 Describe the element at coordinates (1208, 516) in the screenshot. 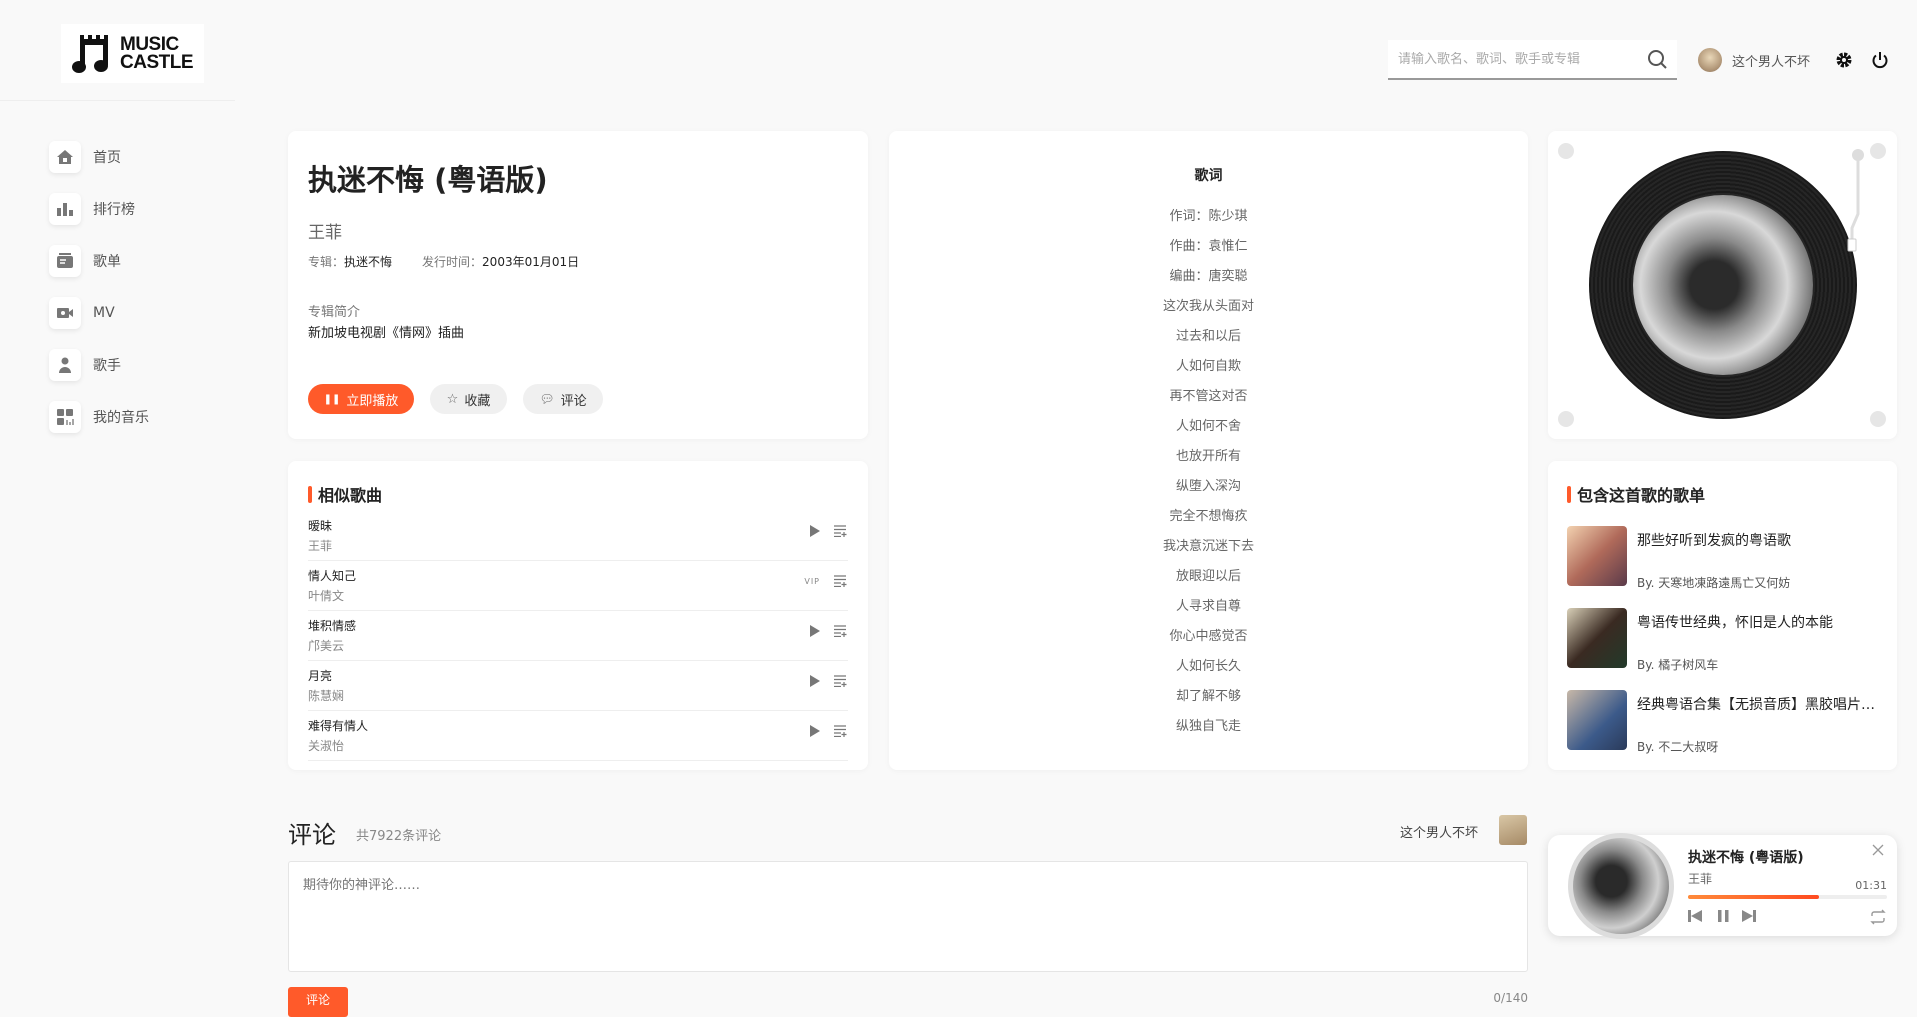

I see `lyric-line: 完全不想悔疚` at that location.